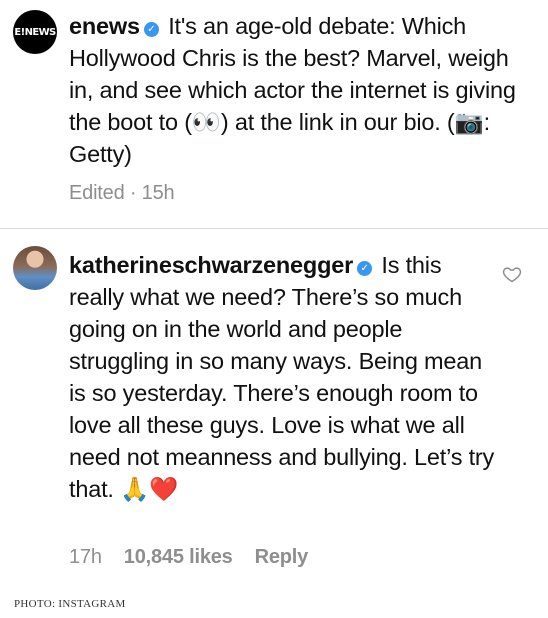 This screenshot has width=548, height=618. What do you see at coordinates (122, 193) in the screenshot?
I see `post-edited-timestamp: Edited · 15h` at bounding box center [122, 193].